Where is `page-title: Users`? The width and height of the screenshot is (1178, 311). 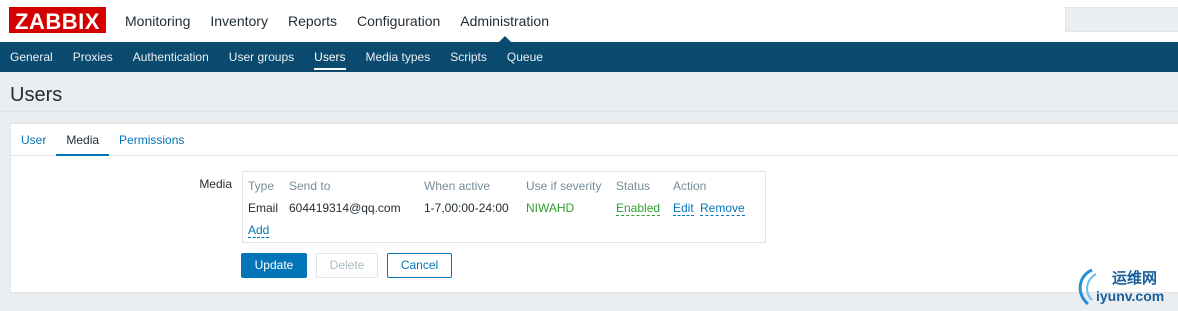
page-title: Users is located at coordinates (36, 95).